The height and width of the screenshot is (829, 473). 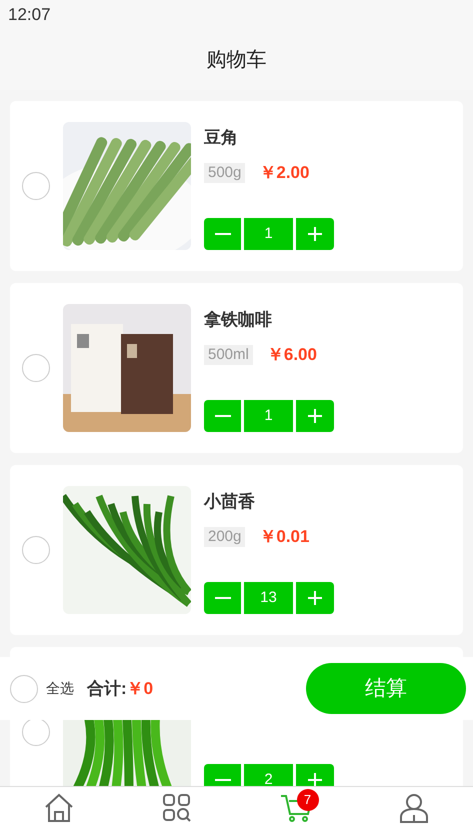 I want to click on home-icon, so click(x=59, y=808).